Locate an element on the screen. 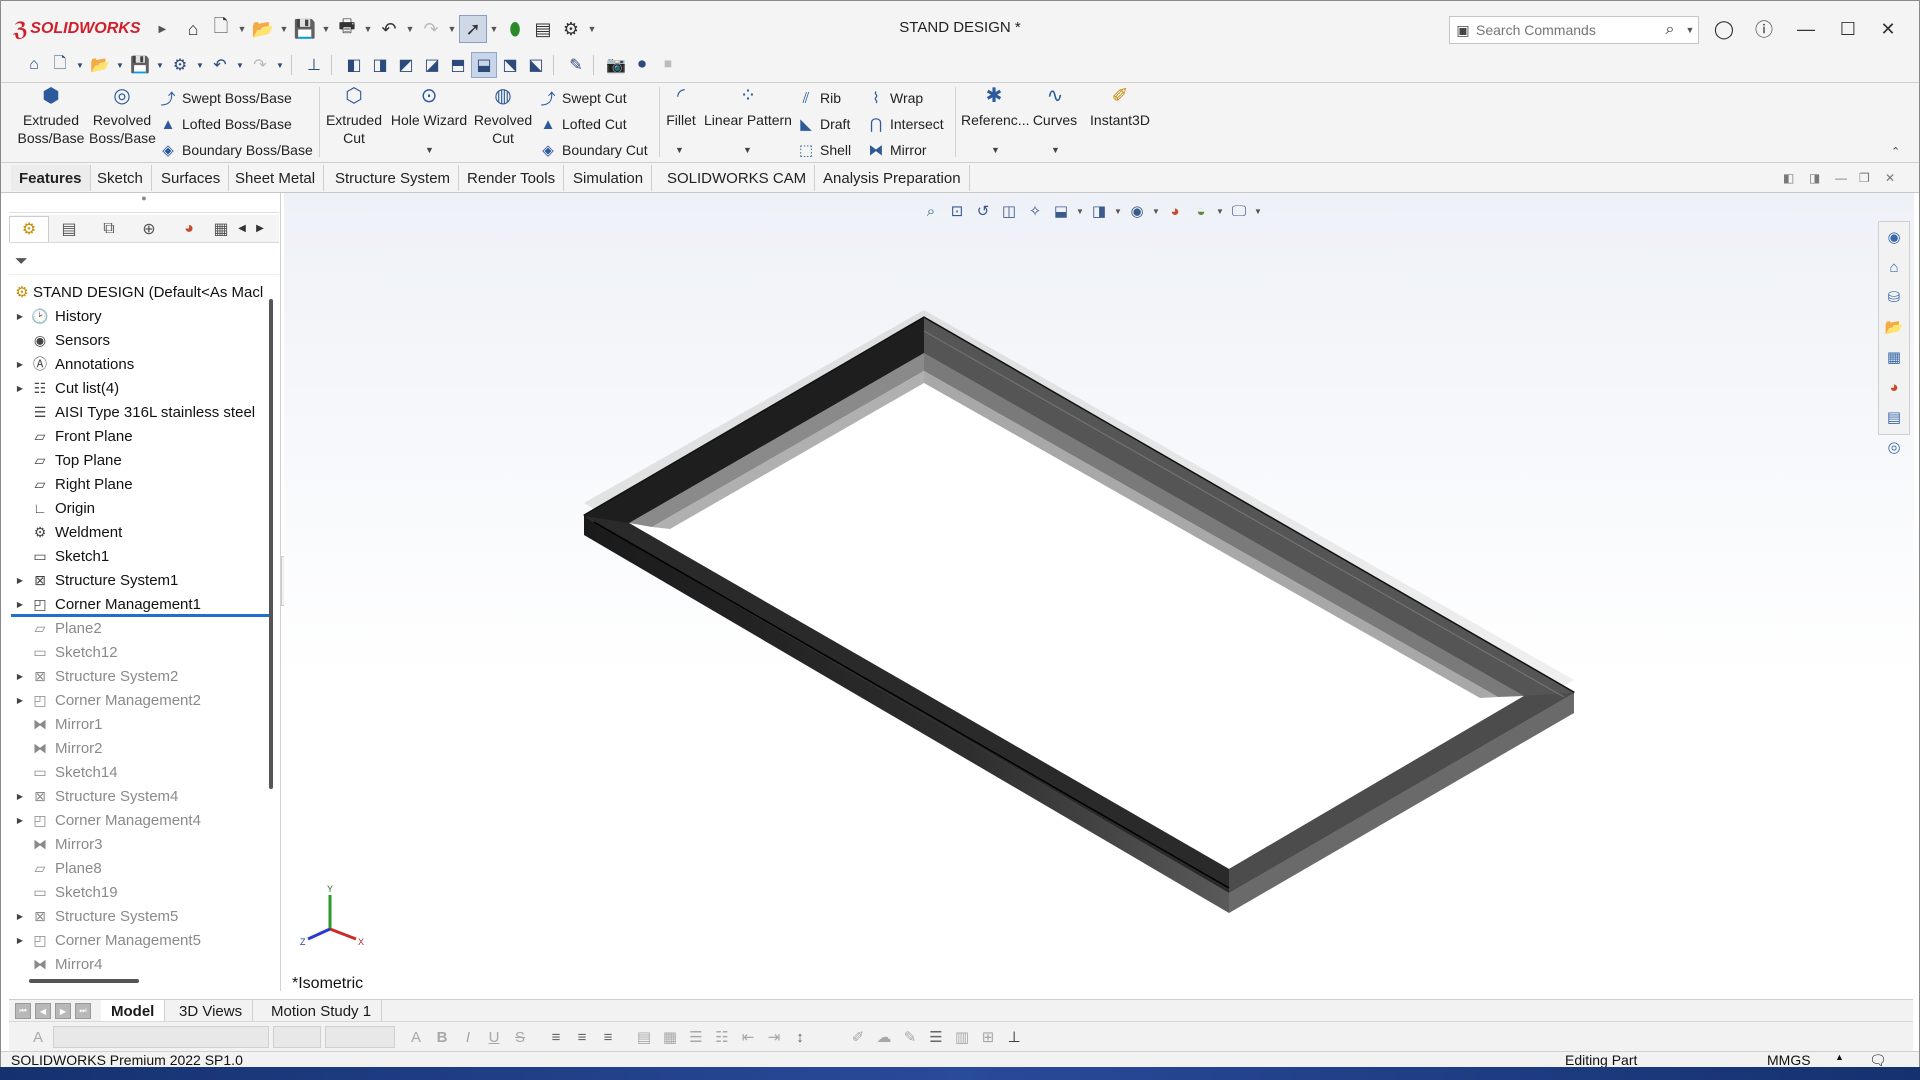 The width and height of the screenshot is (1920, 1080). tree-item: ▭ Sketch1 is located at coordinates (139, 556).